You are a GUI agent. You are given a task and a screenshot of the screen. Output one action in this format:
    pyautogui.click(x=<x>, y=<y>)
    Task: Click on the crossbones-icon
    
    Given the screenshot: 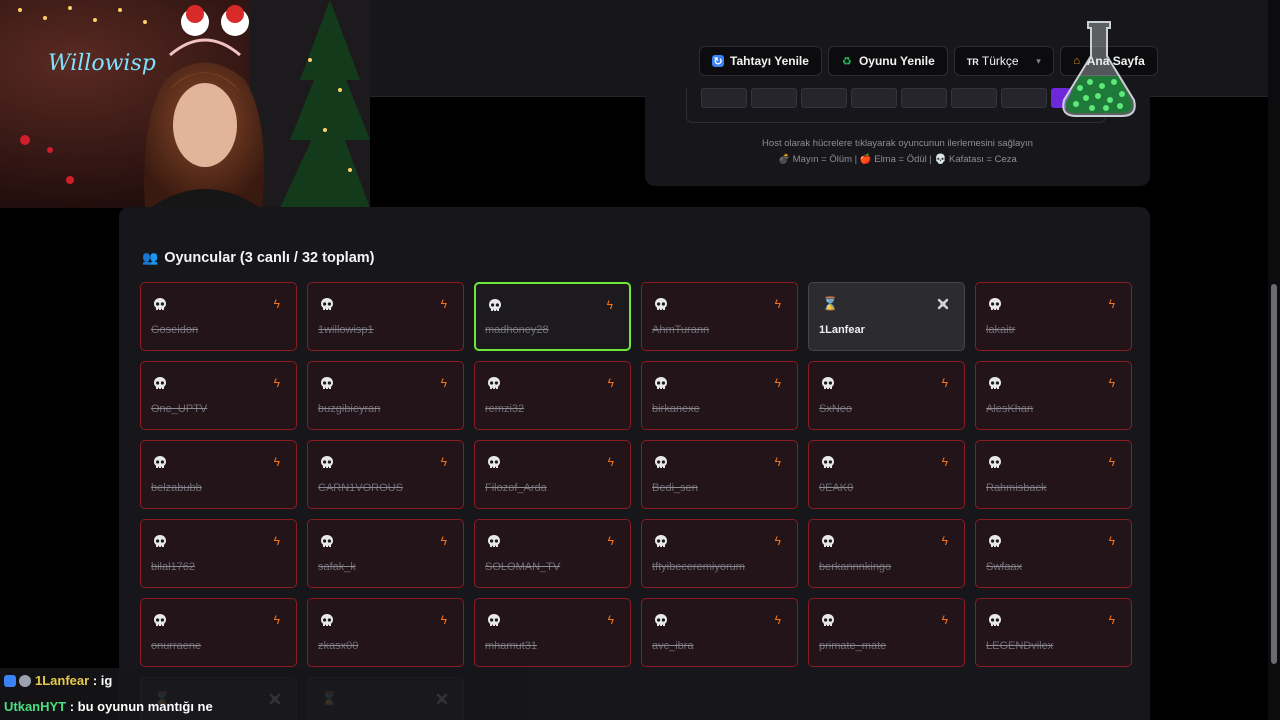 What is the action you would take?
    pyautogui.click(x=943, y=304)
    